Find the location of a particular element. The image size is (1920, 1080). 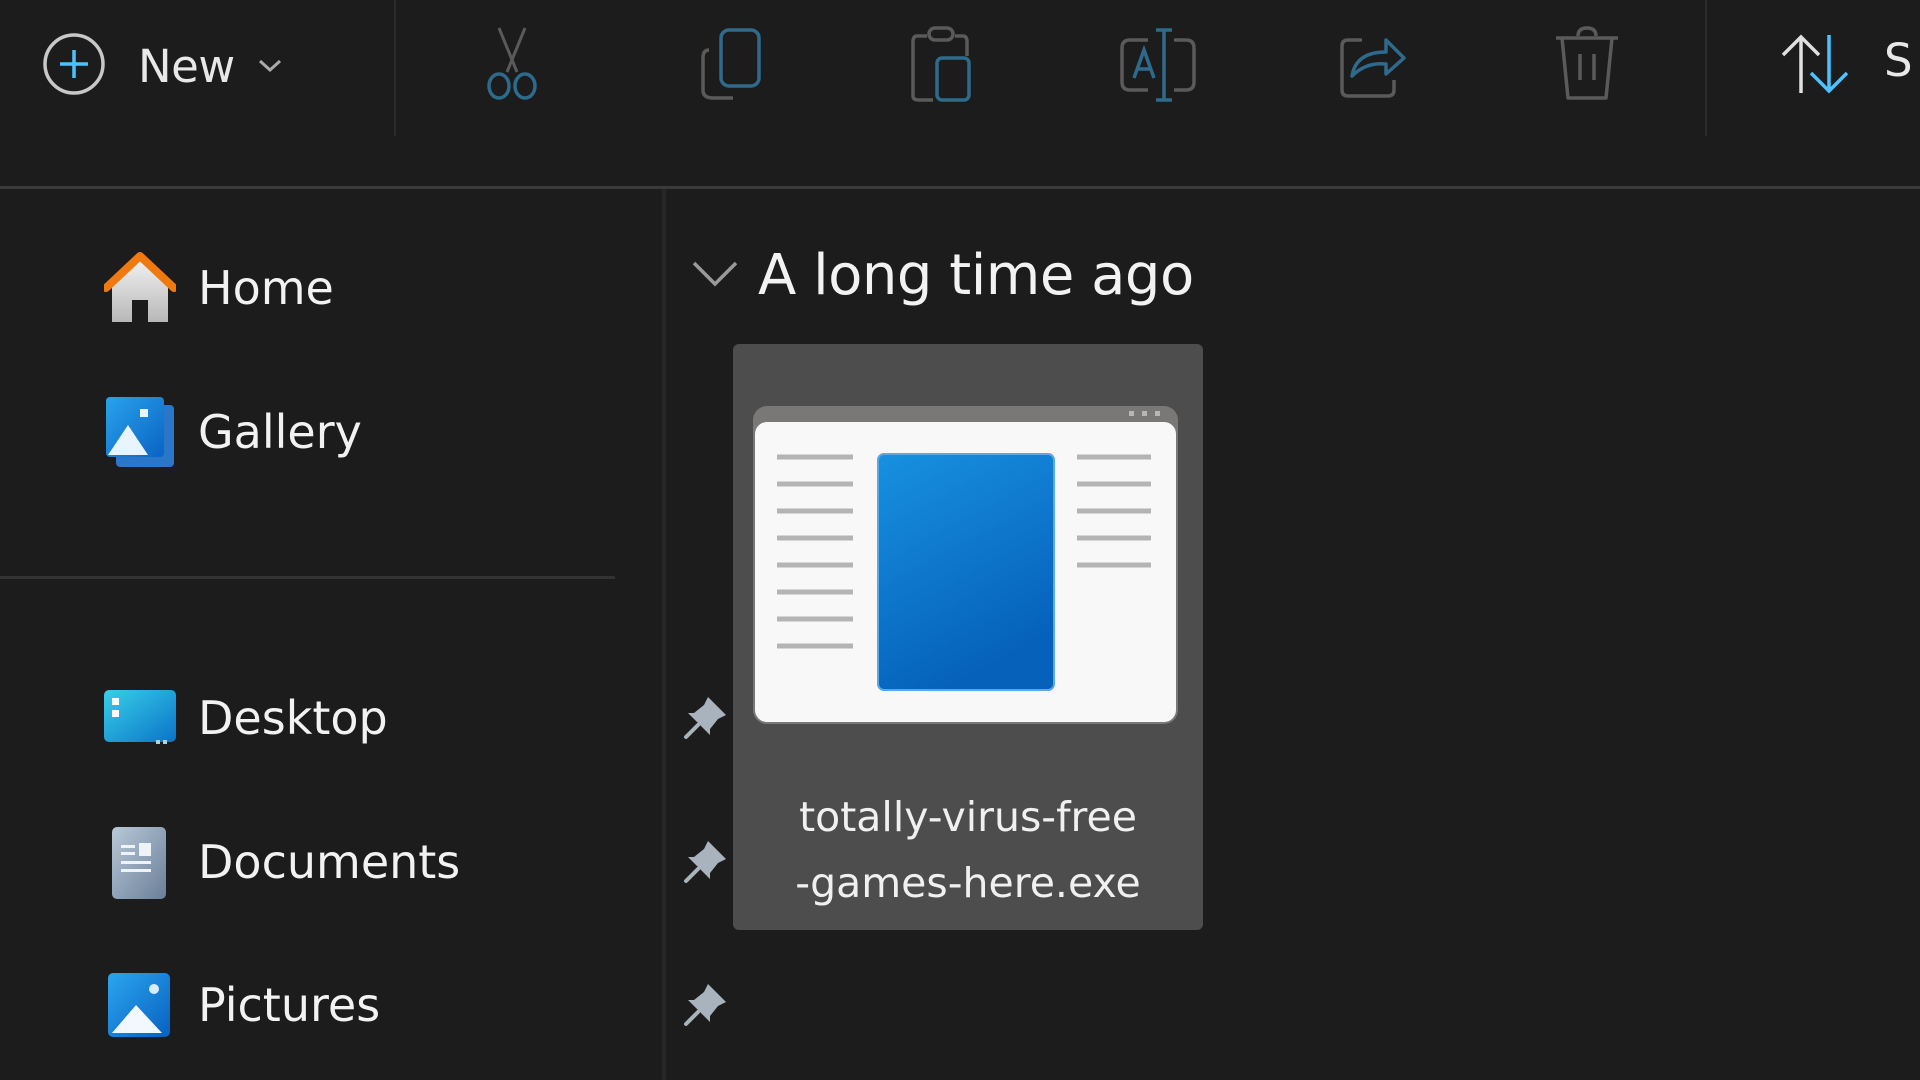

rename-button is located at coordinates (1158, 66).